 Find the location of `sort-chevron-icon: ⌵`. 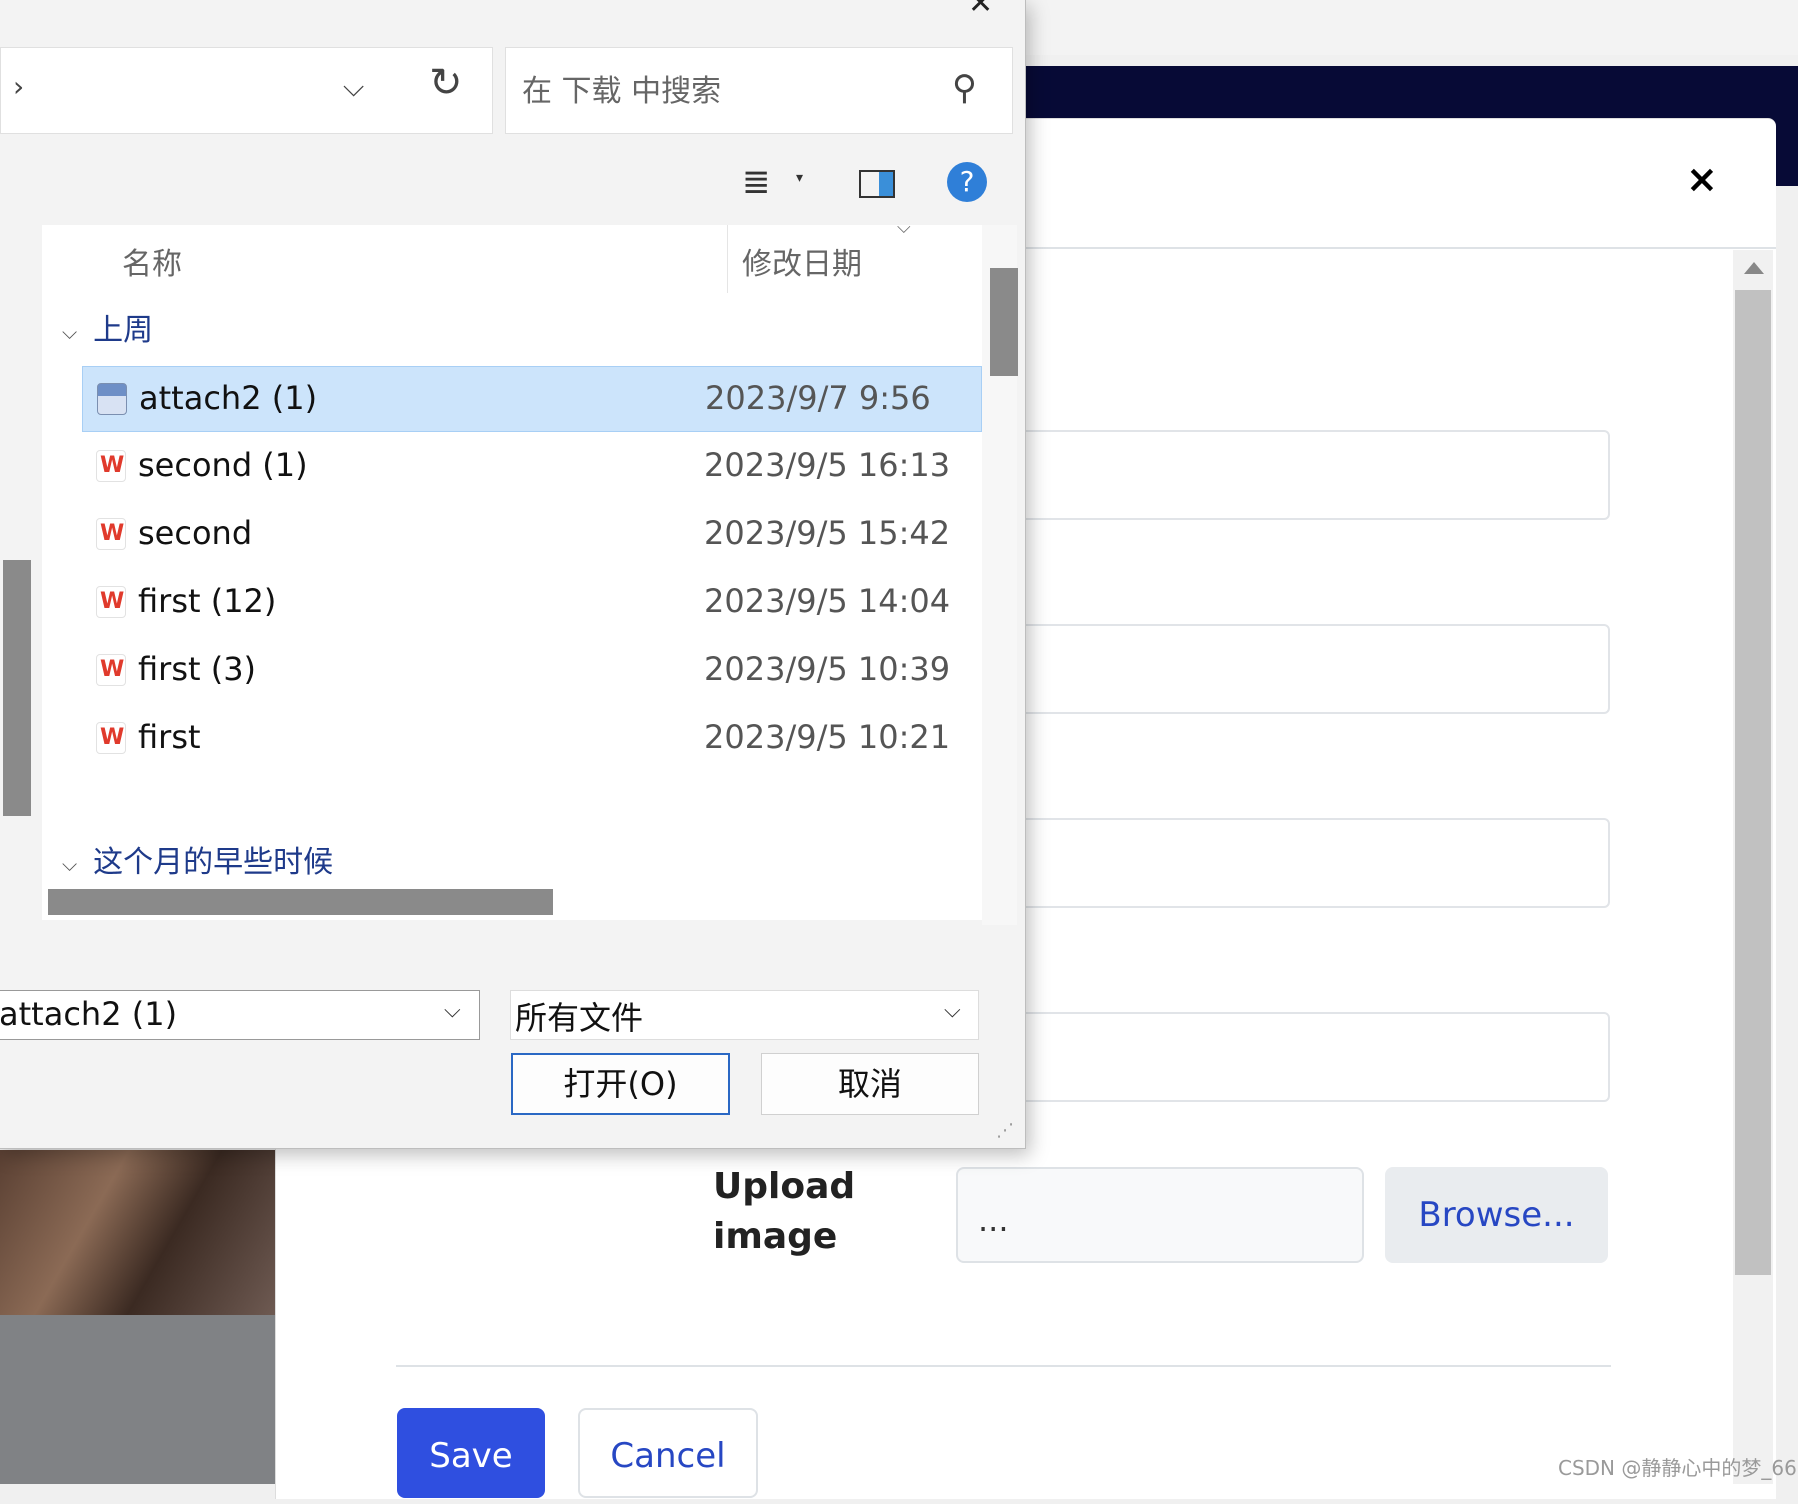

sort-chevron-icon: ⌵ is located at coordinates (904, 227).